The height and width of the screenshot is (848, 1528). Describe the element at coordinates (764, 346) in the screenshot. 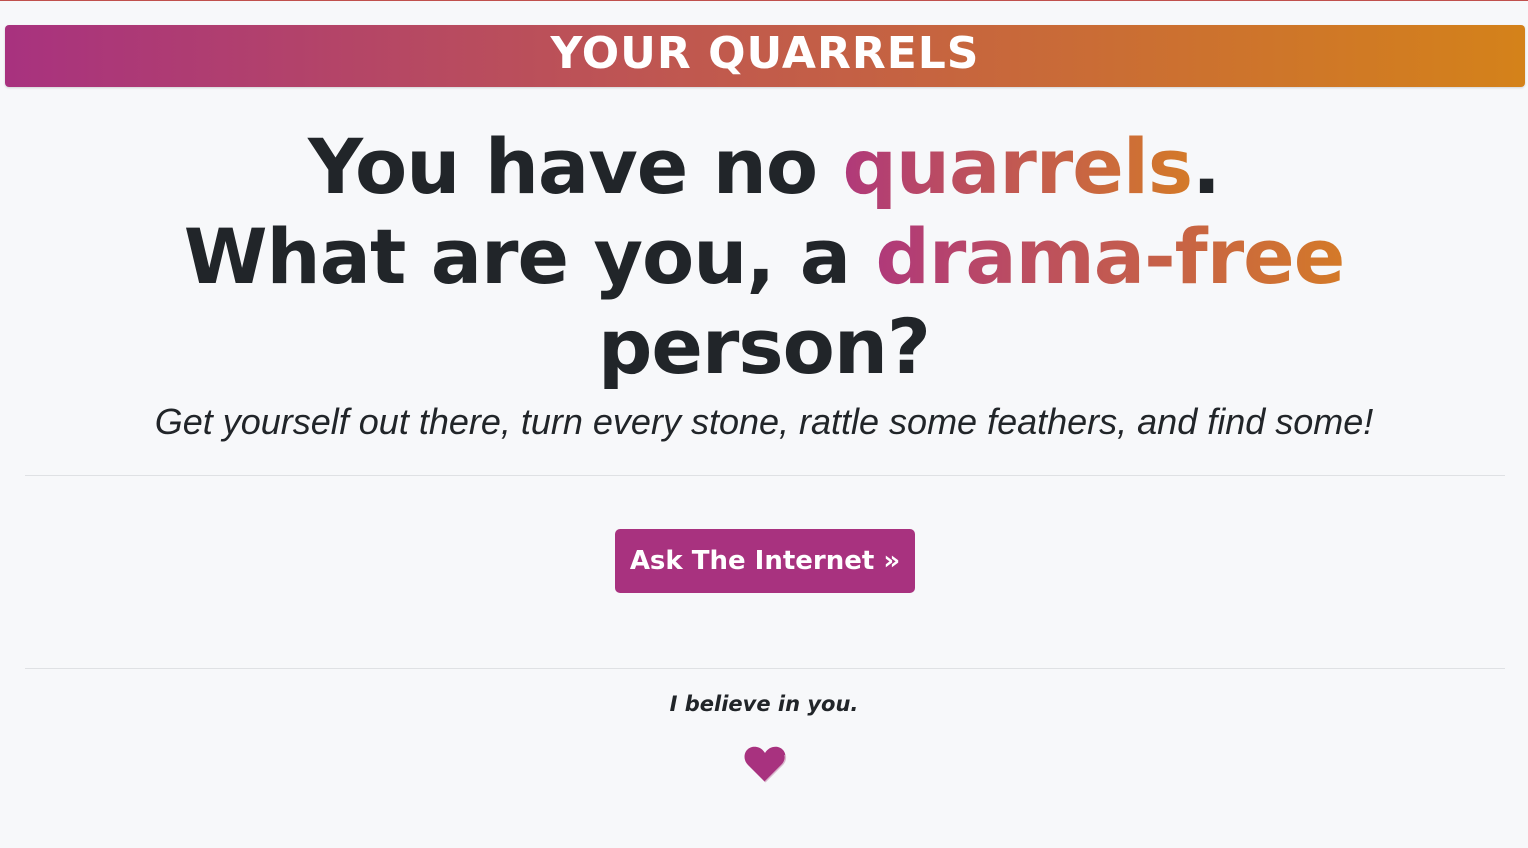

I see `headline-text-4: person?` at that location.